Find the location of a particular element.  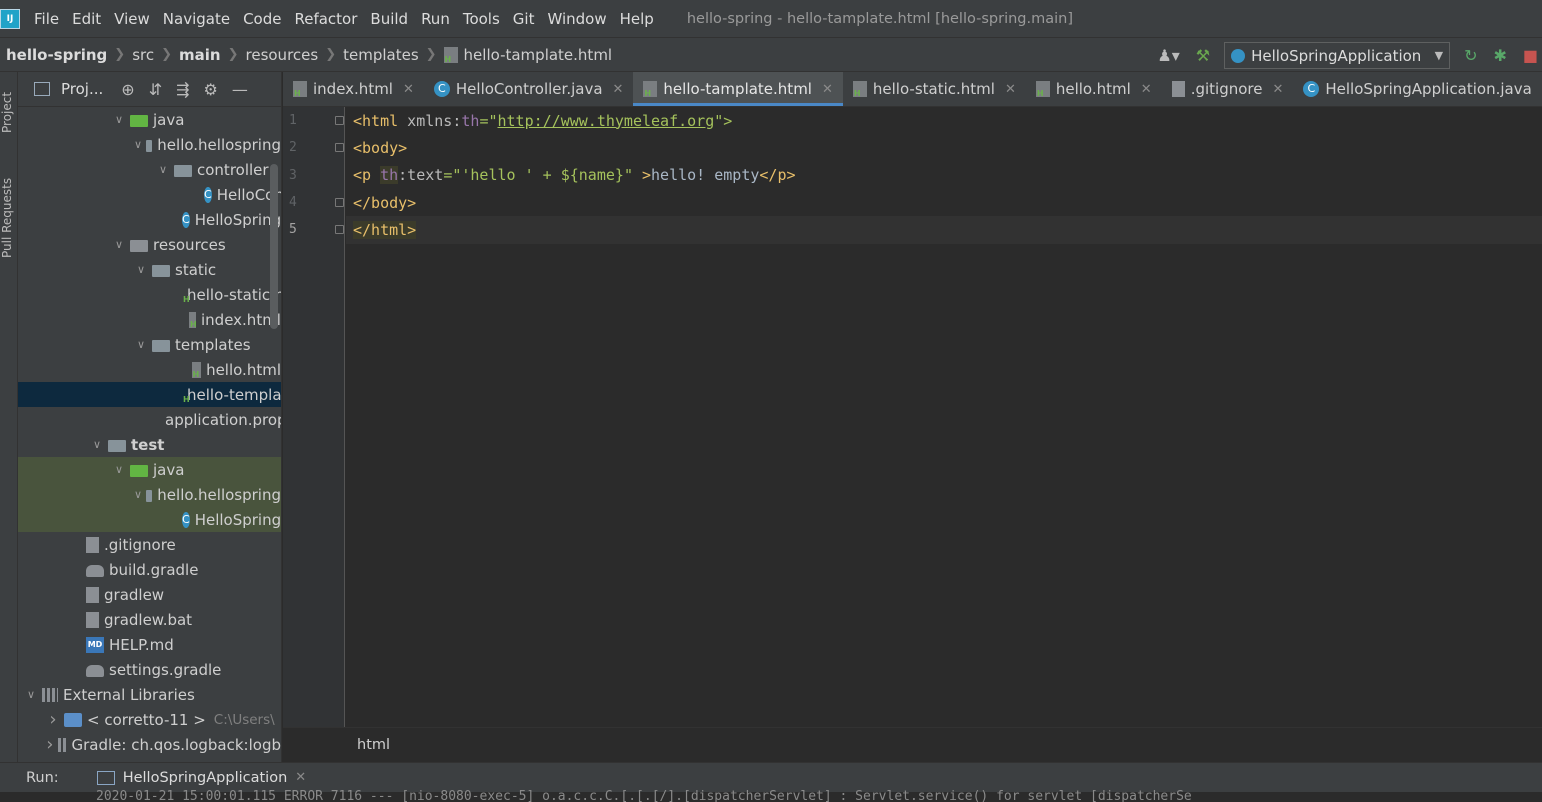

run-tab-hellospringapplication: HelloSpringApplication ✕ is located at coordinates (201, 779).